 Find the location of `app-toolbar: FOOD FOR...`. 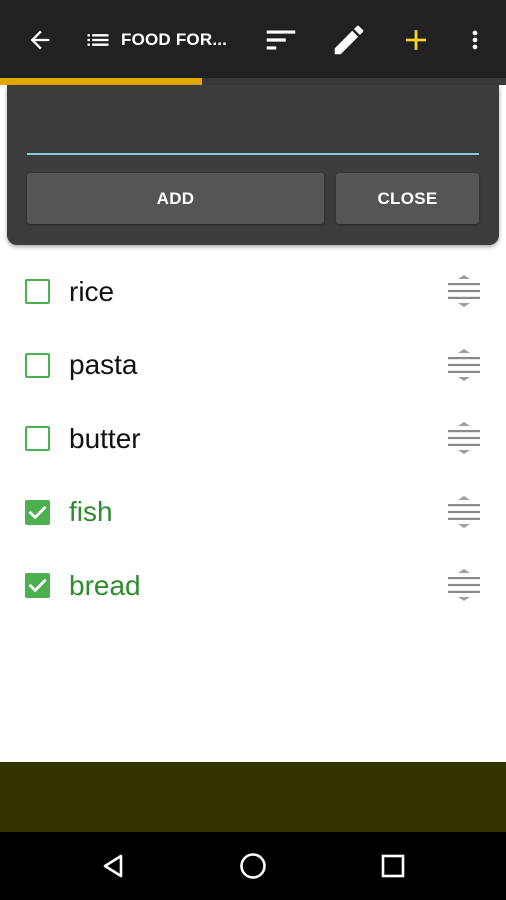

app-toolbar: FOOD FOR... is located at coordinates (253, 40).